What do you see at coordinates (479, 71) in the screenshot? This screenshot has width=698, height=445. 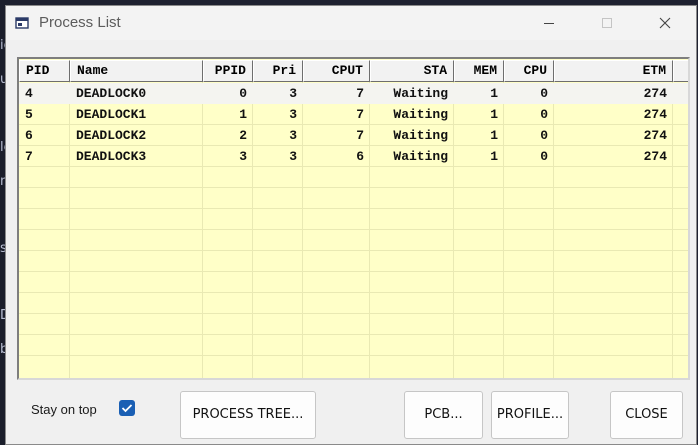 I see `column-header-mem: MEM` at bounding box center [479, 71].